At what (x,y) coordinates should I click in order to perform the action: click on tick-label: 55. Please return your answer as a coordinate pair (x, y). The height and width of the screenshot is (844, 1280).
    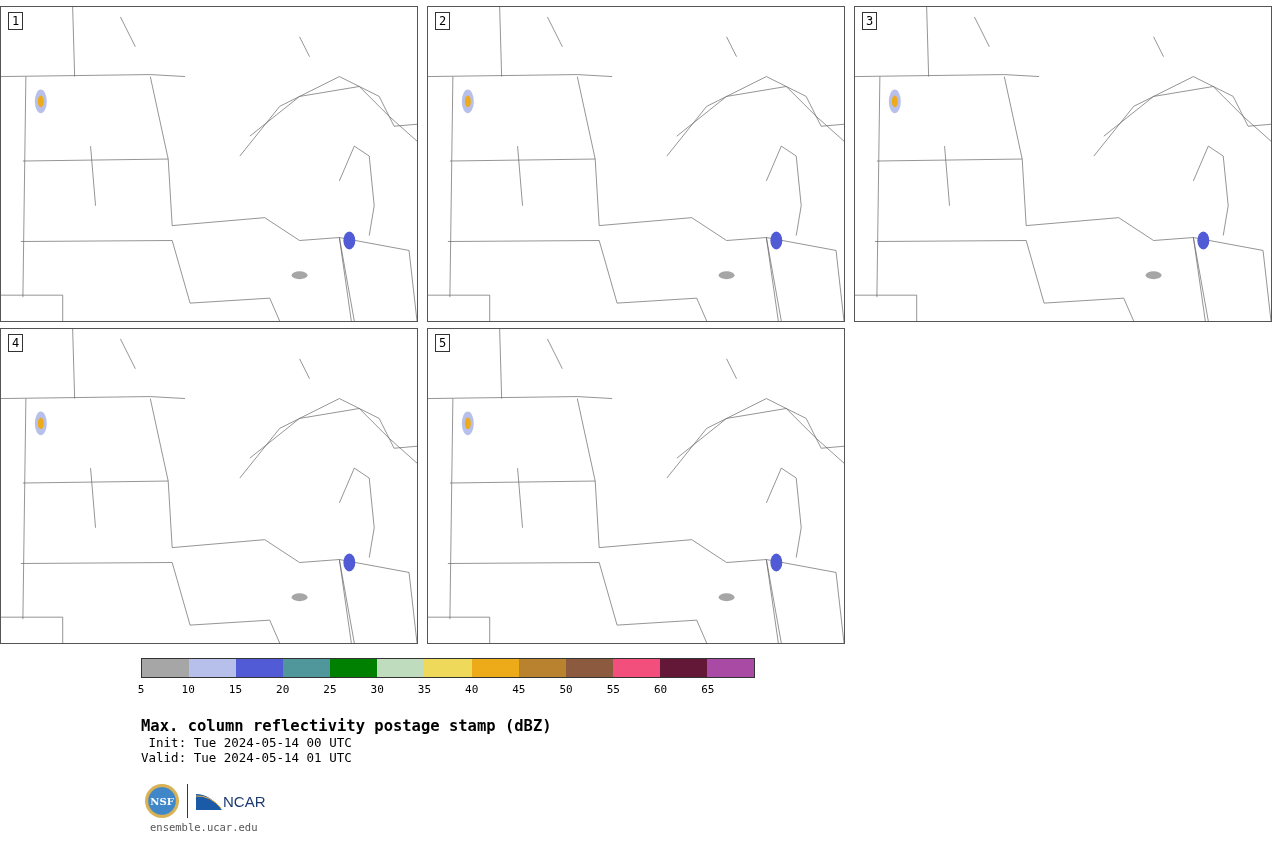
    Looking at the image, I should click on (613, 689).